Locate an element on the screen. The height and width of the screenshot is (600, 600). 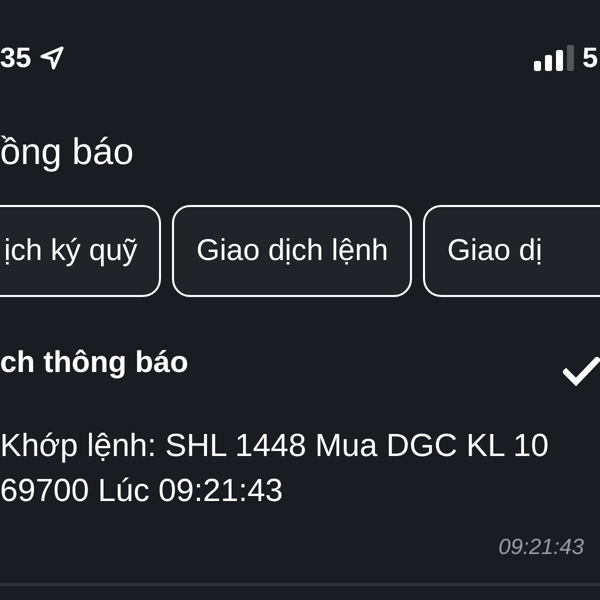
location-arrow-icon is located at coordinates (52, 58).